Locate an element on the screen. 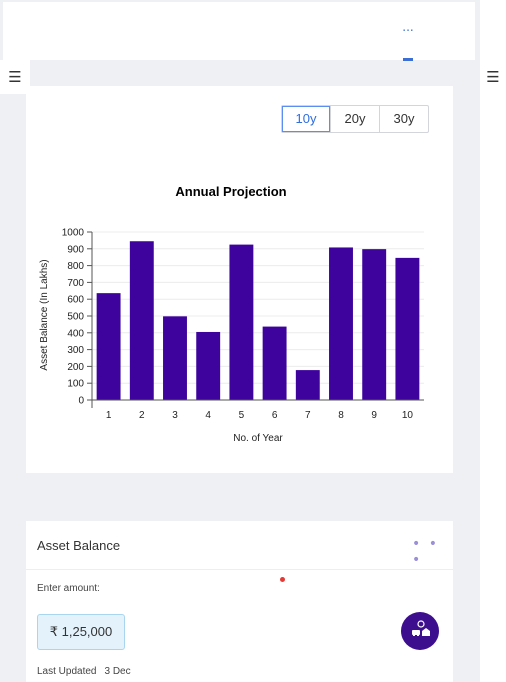 Image resolution: width=506 pixels, height=682 pixels. y-tick-label: 0 is located at coordinates (81, 401).